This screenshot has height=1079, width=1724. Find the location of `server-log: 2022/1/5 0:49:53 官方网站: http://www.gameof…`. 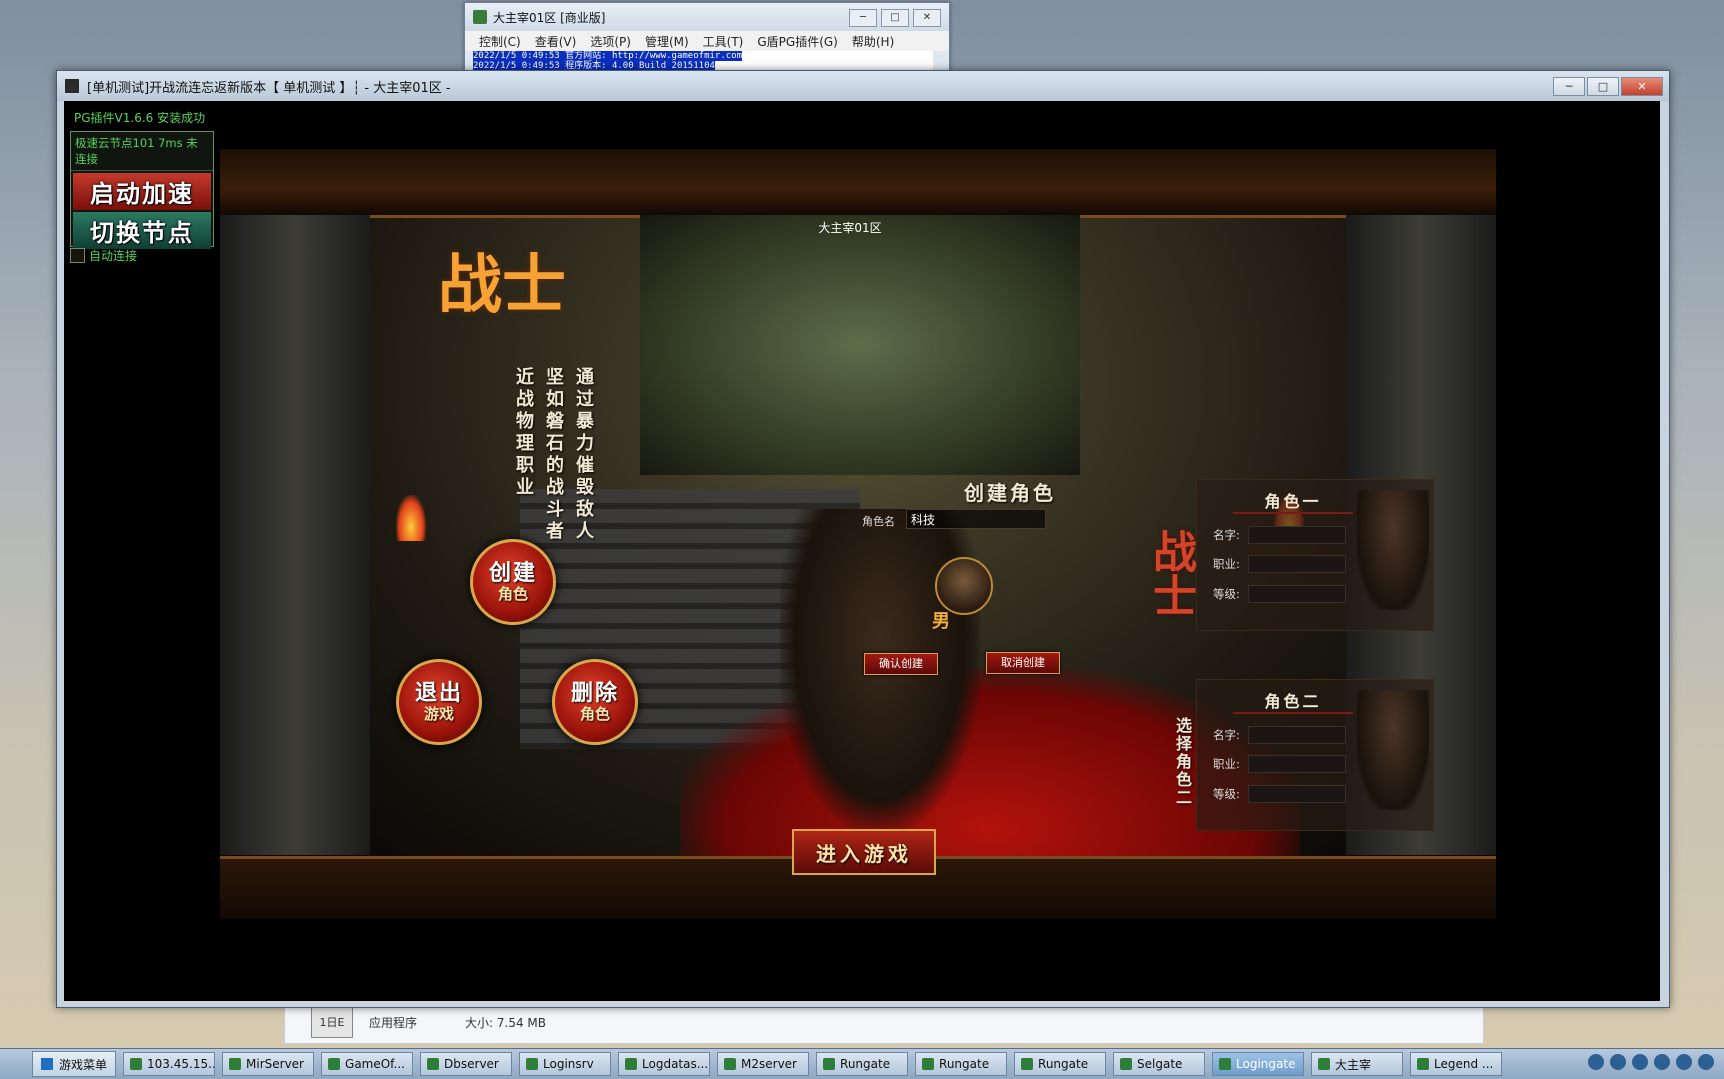

server-log: 2022/1/5 0:49:53 官方网站: http://www.gameof… is located at coordinates (703, 61).